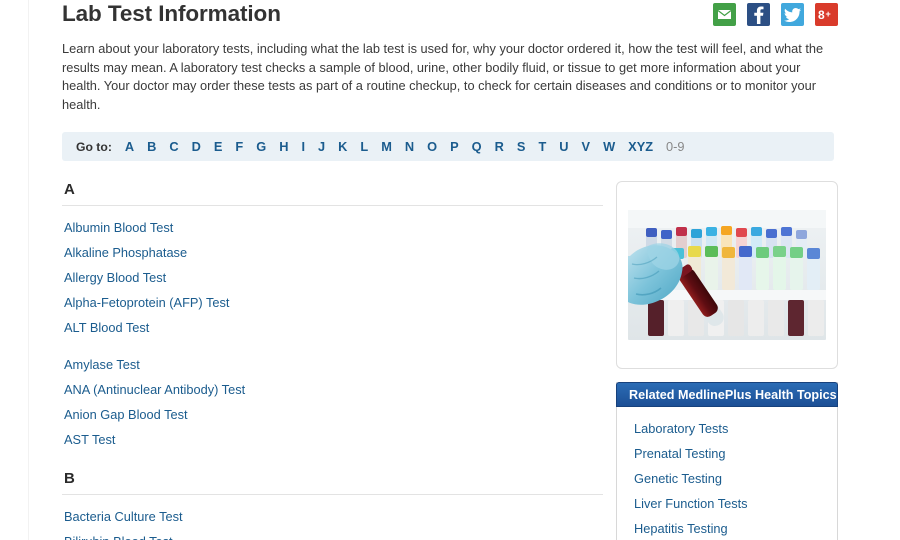 Image resolution: width=900 pixels, height=540 pixels. What do you see at coordinates (196, 146) in the screenshot?
I see `alpha-nav-link-d: D` at bounding box center [196, 146].